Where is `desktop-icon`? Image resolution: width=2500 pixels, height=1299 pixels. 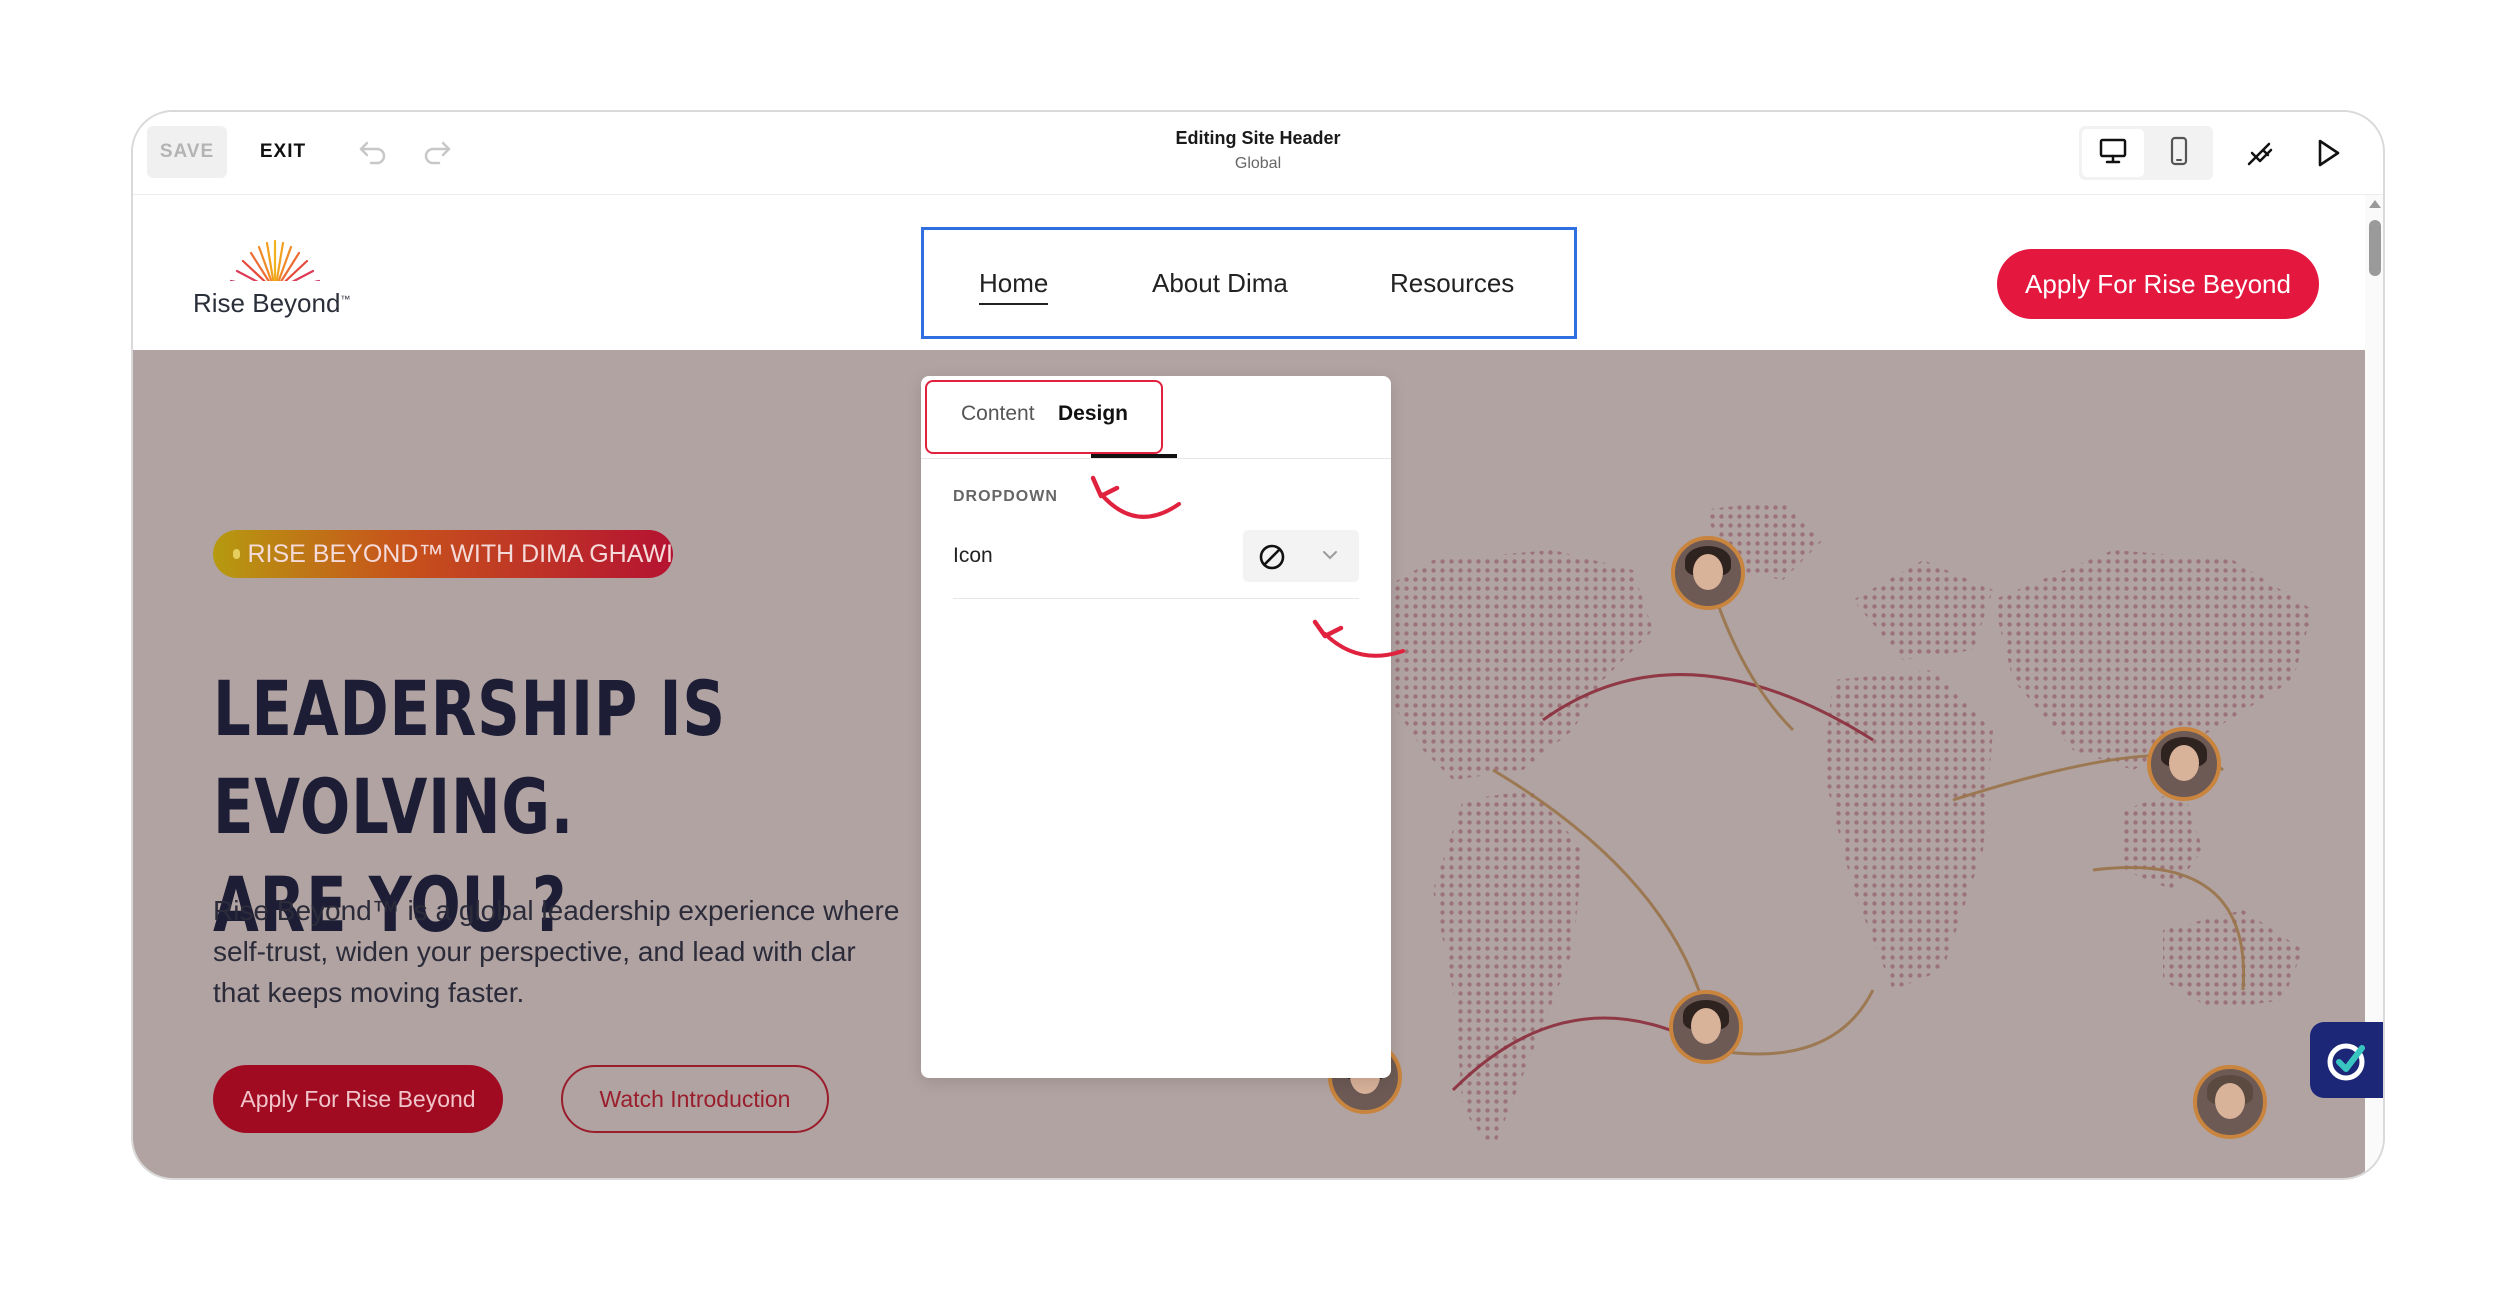
desktop-icon is located at coordinates (2113, 153).